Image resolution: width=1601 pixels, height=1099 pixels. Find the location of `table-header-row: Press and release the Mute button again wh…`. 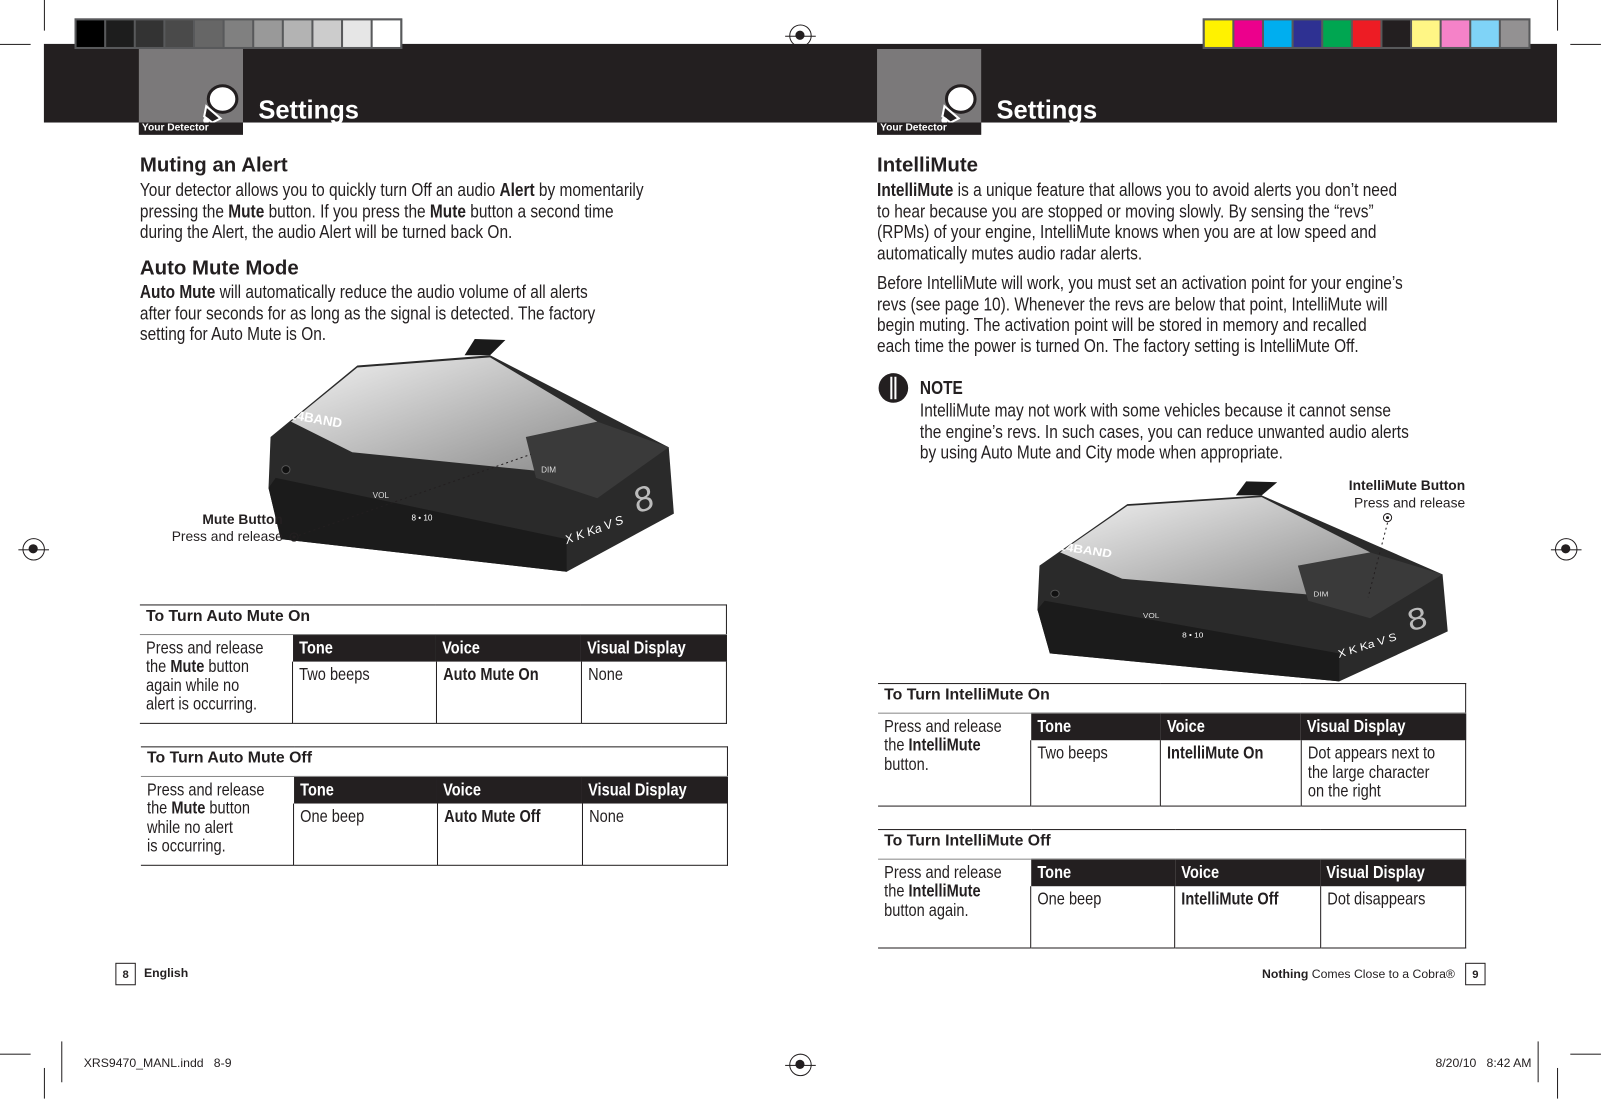

table-header-row: Press and release the Mute button again wh… is located at coordinates (433, 673).